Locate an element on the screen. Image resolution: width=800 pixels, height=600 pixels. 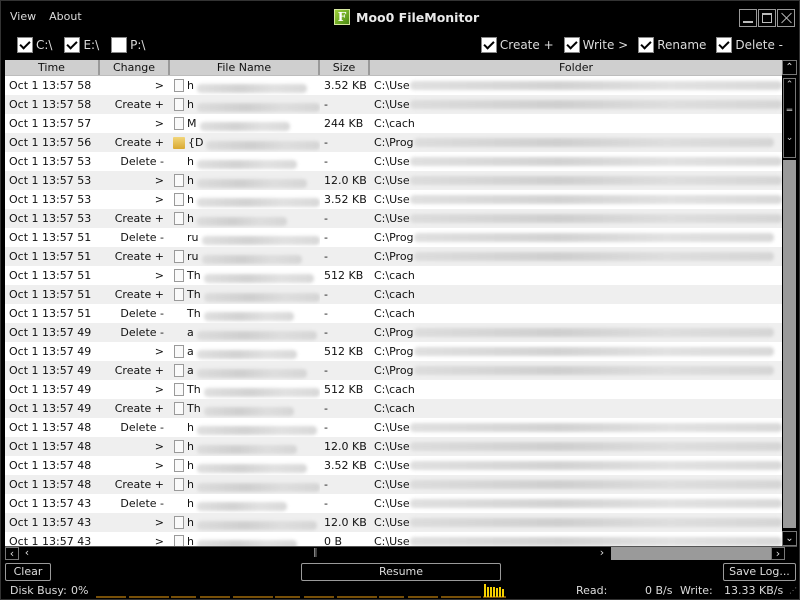
scroll-right-icon: › is located at coordinates (602, 553).